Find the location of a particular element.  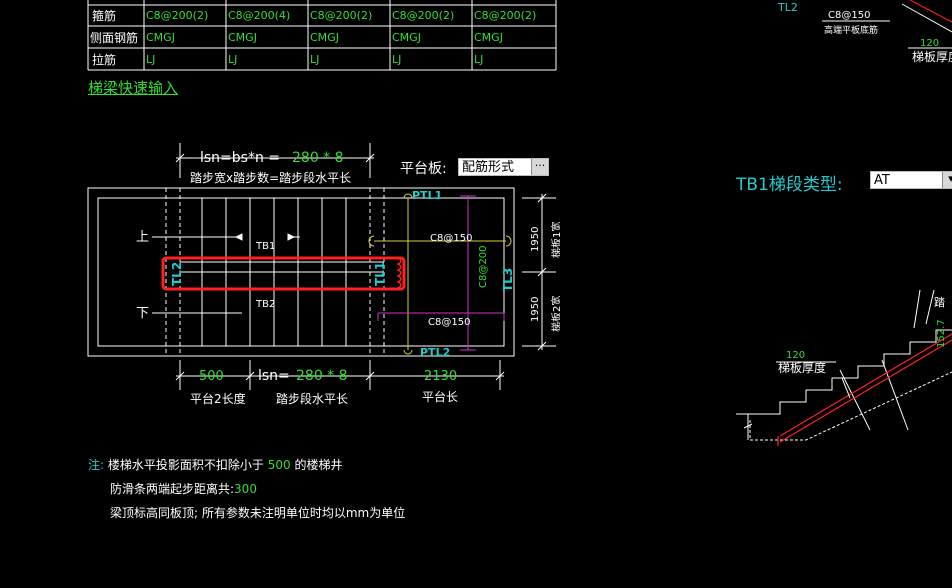

note-line-1-suffix: 的楼梯井 is located at coordinates (316, 465).